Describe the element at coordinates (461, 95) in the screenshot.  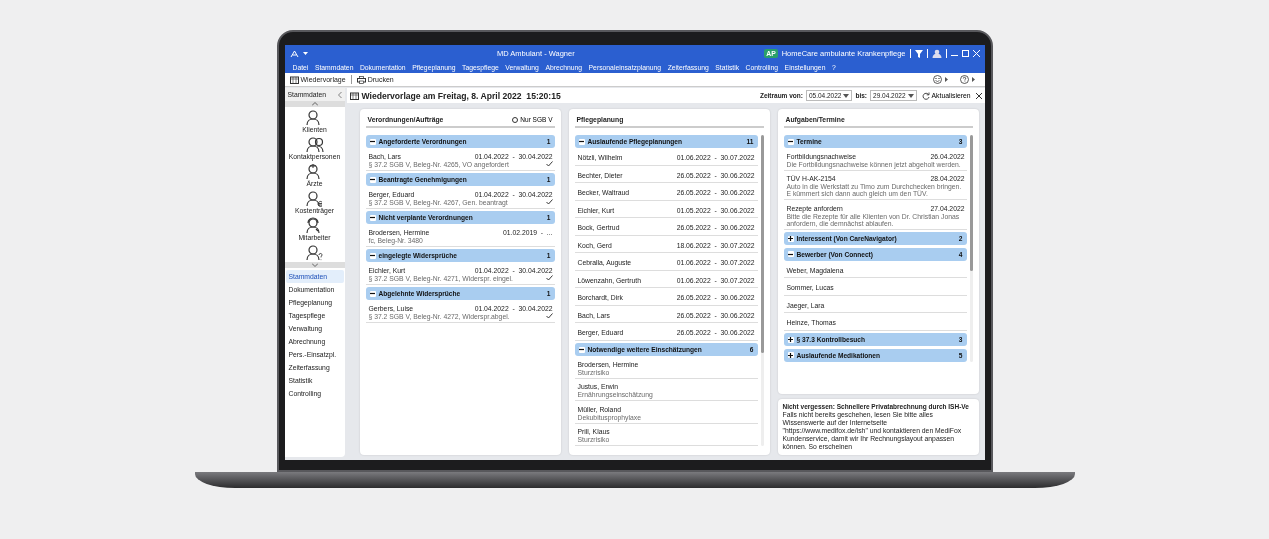
I see `page-title: Wiedervorlage am Freitag, 8. April 2022 15:20:15` at that location.